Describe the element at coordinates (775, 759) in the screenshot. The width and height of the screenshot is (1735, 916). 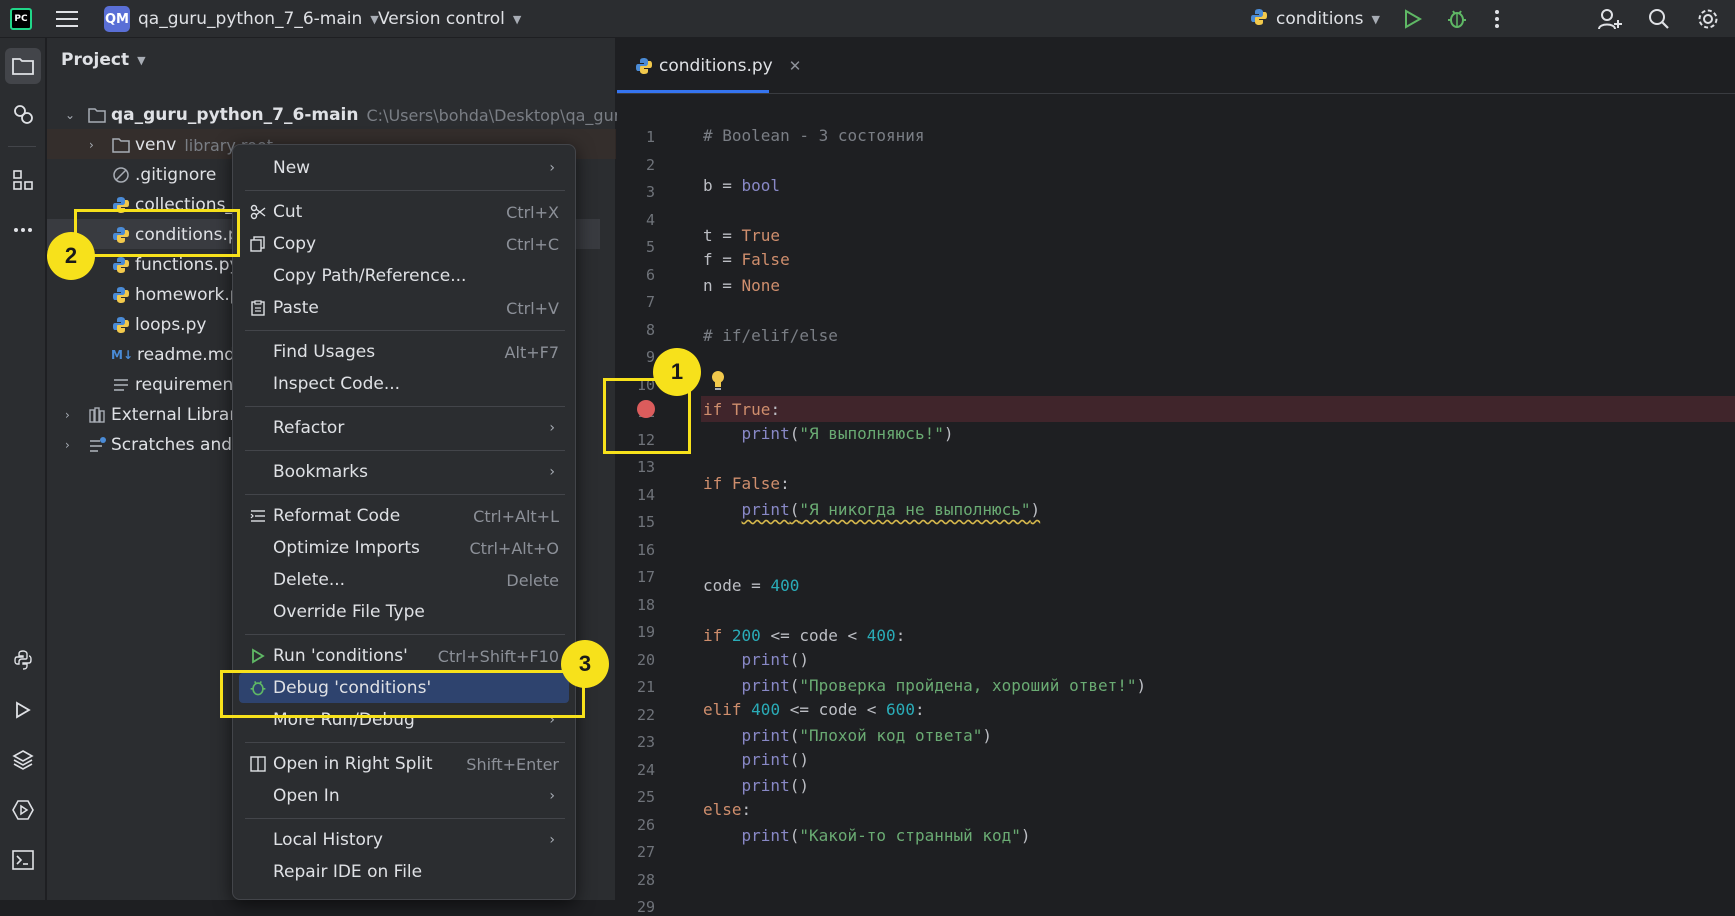
I see `code-line-26: print()` at that location.